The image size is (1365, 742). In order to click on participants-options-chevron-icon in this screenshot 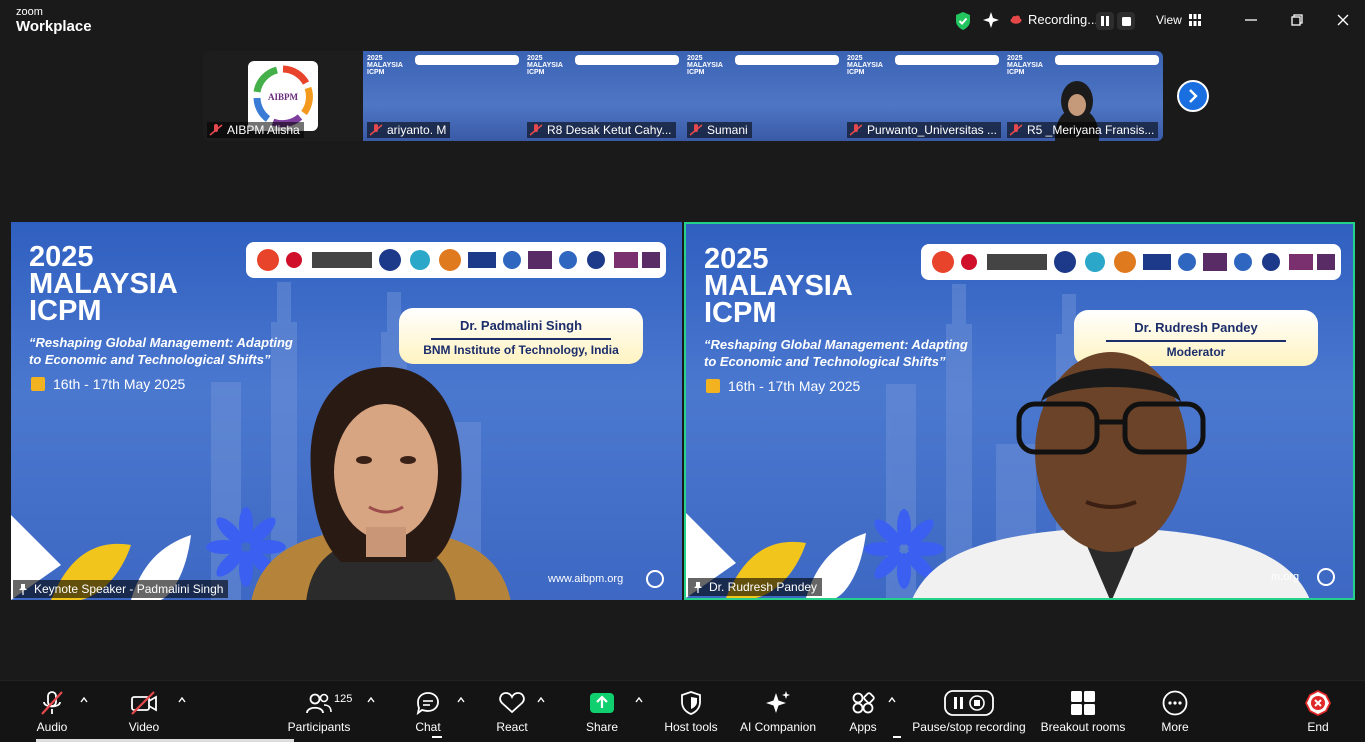, I will do `click(371, 700)`.